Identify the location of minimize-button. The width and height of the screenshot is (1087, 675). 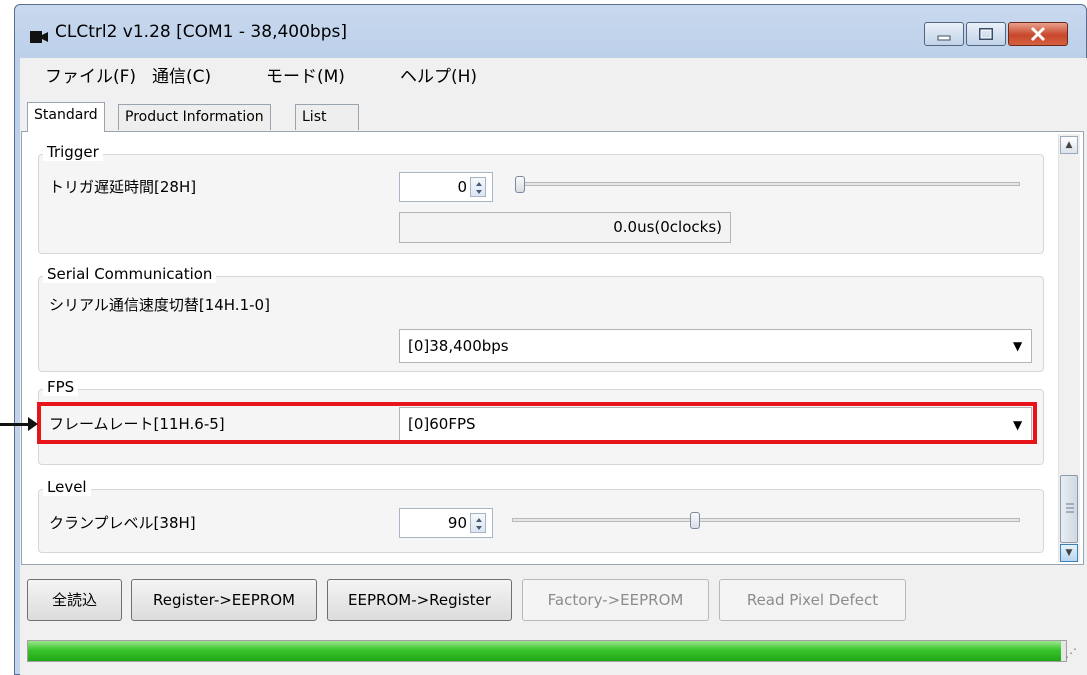
(944, 34).